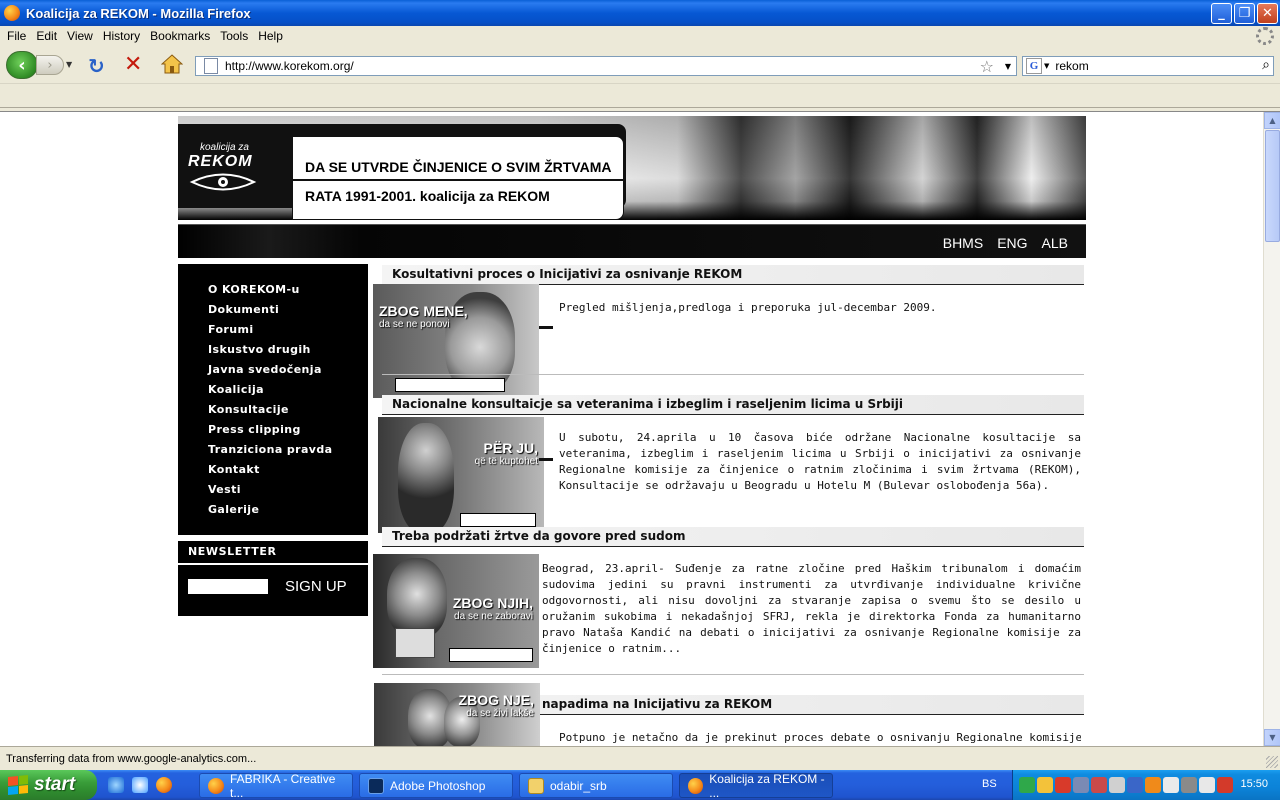  What do you see at coordinates (228, 586) in the screenshot?
I see `newsletter-email-input` at bounding box center [228, 586].